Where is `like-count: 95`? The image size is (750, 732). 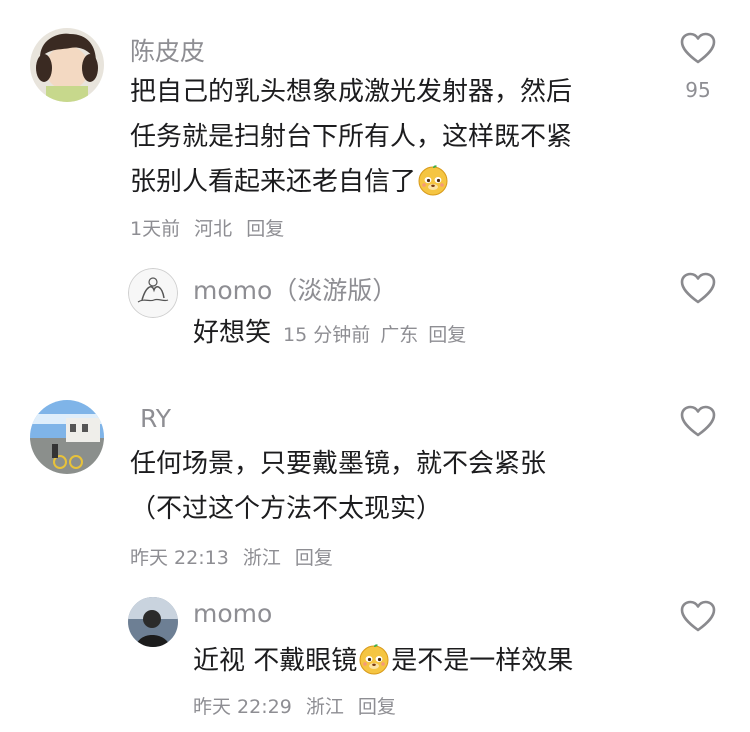
like-count: 95 is located at coordinates (698, 90).